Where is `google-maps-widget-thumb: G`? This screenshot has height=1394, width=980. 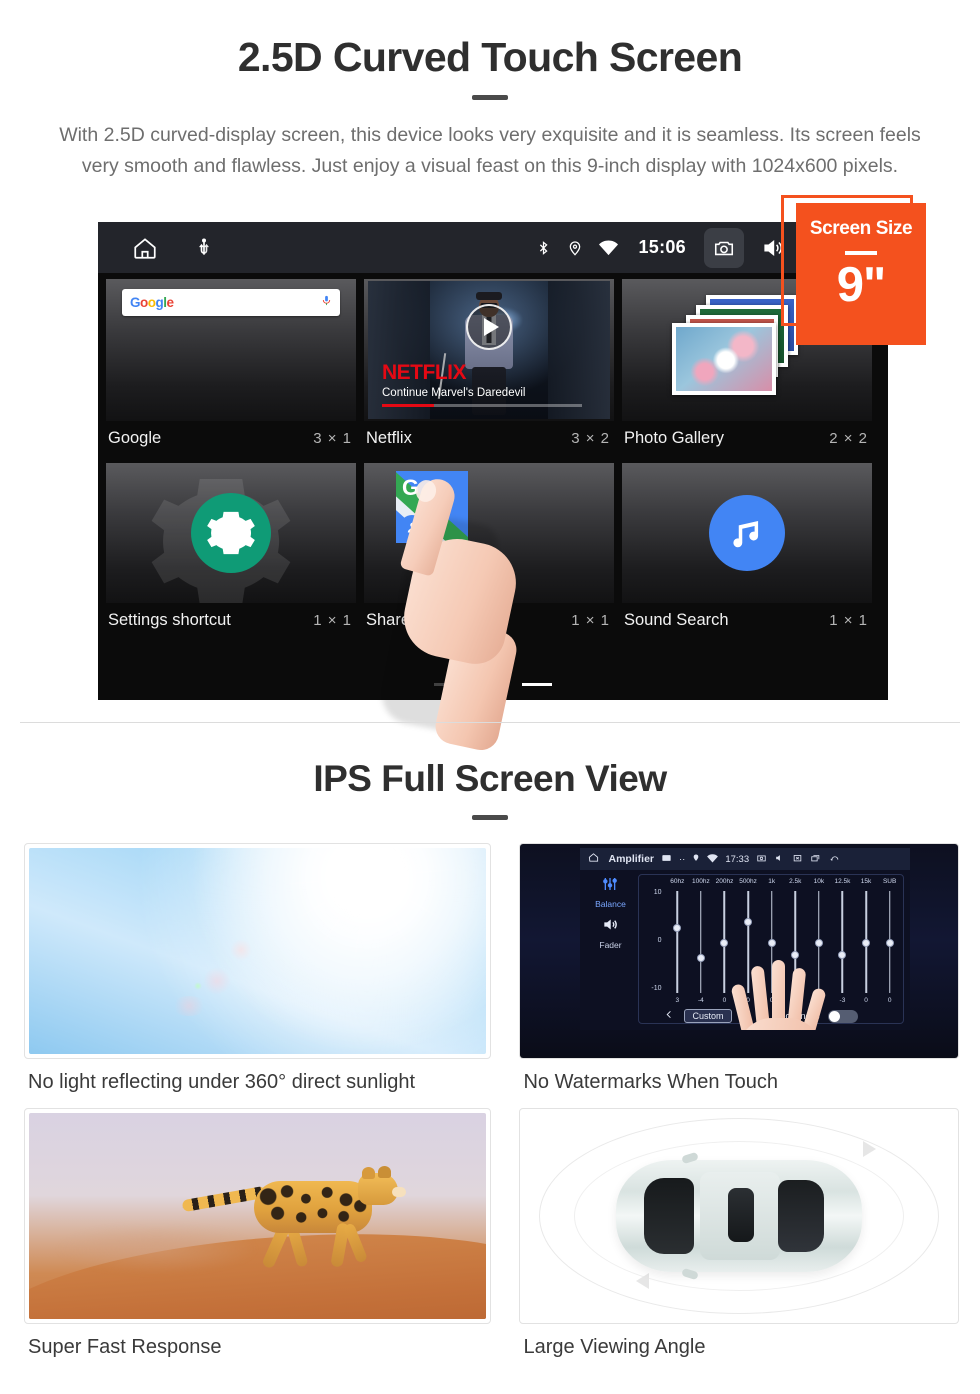 google-maps-widget-thumb: G is located at coordinates (489, 533).